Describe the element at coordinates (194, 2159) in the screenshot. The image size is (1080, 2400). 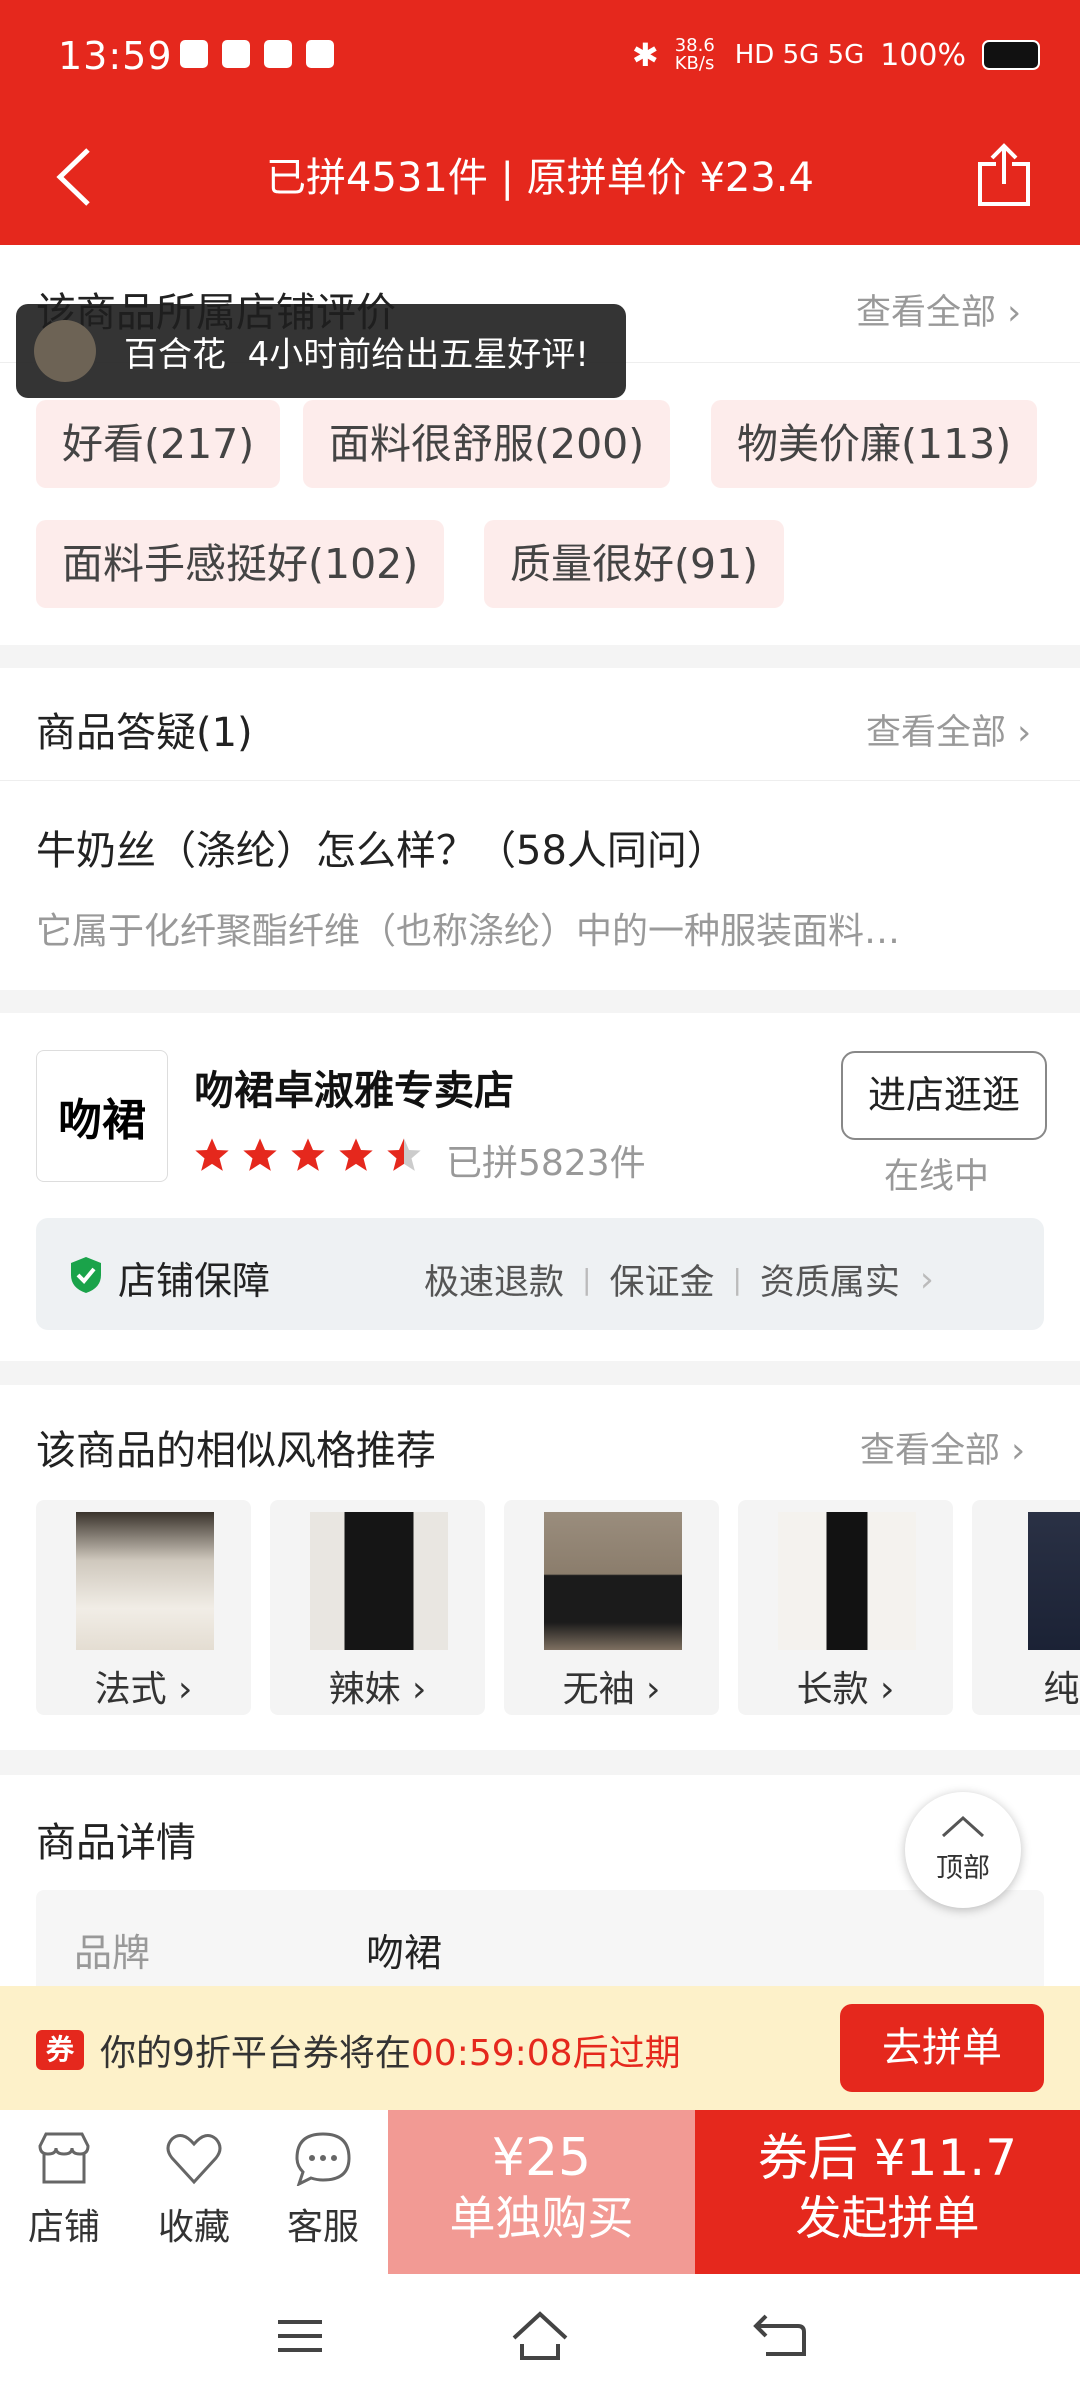
I see `heart-icon` at that location.